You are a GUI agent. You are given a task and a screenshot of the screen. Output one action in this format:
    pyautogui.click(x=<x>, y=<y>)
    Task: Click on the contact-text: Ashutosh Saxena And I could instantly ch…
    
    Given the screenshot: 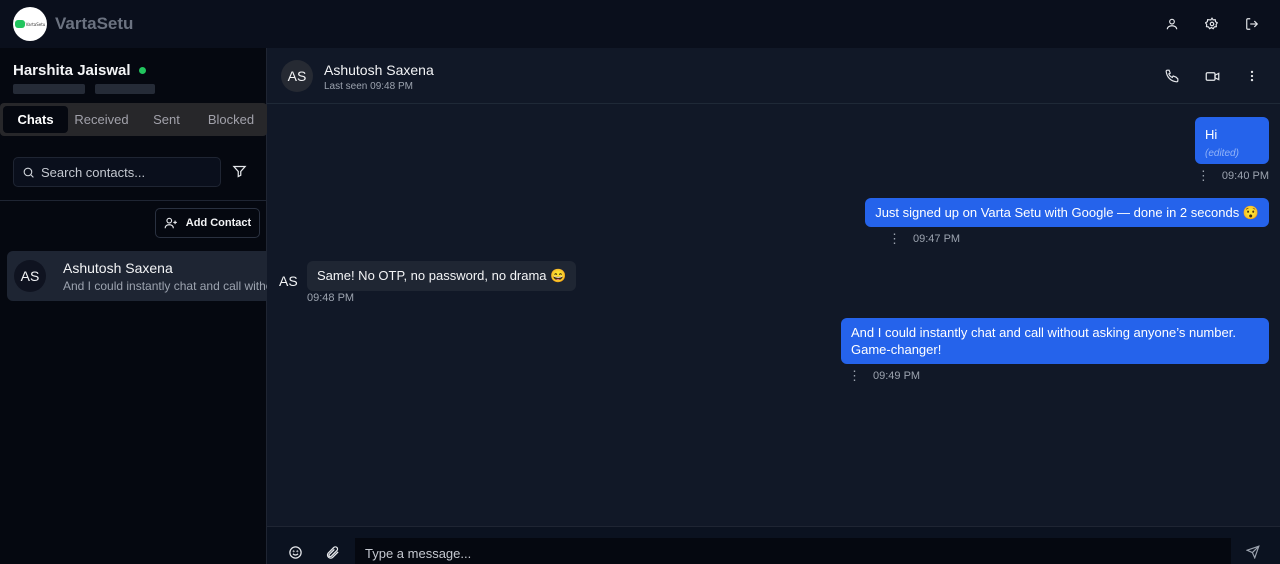 What is the action you would take?
    pyautogui.click(x=165, y=276)
    